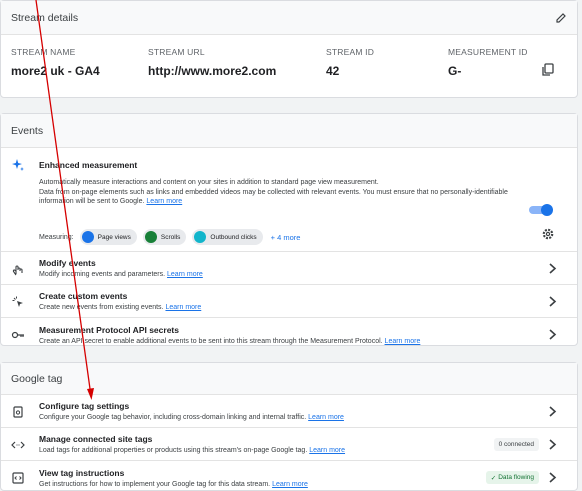  I want to click on api-secrets-title: Measurement Protocol API secrets, so click(109, 329).